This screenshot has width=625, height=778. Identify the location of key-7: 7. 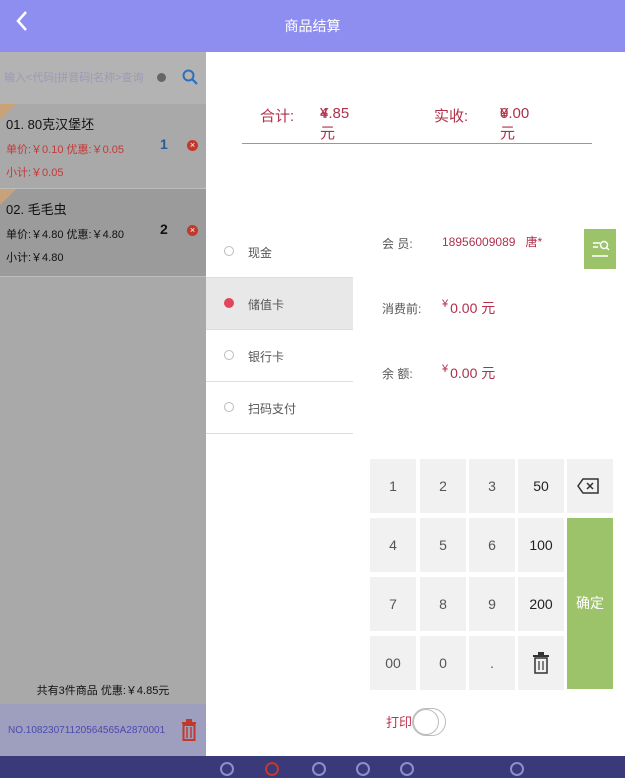
(393, 604).